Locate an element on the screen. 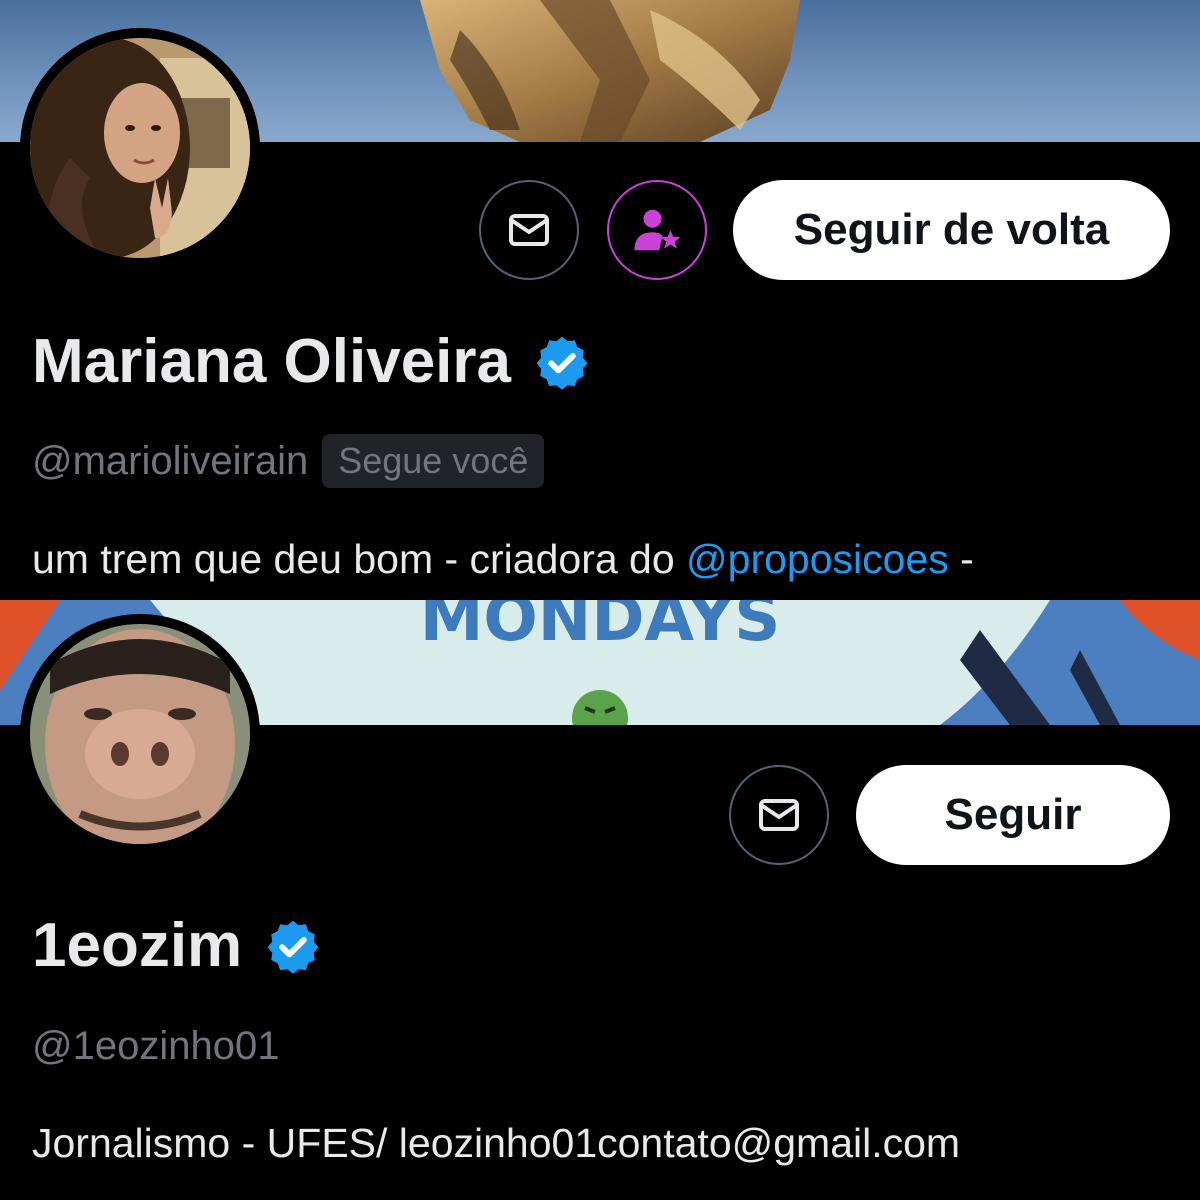 This screenshot has height=1200, width=1200. banner-text: MONDAYS is located at coordinates (600, 628).